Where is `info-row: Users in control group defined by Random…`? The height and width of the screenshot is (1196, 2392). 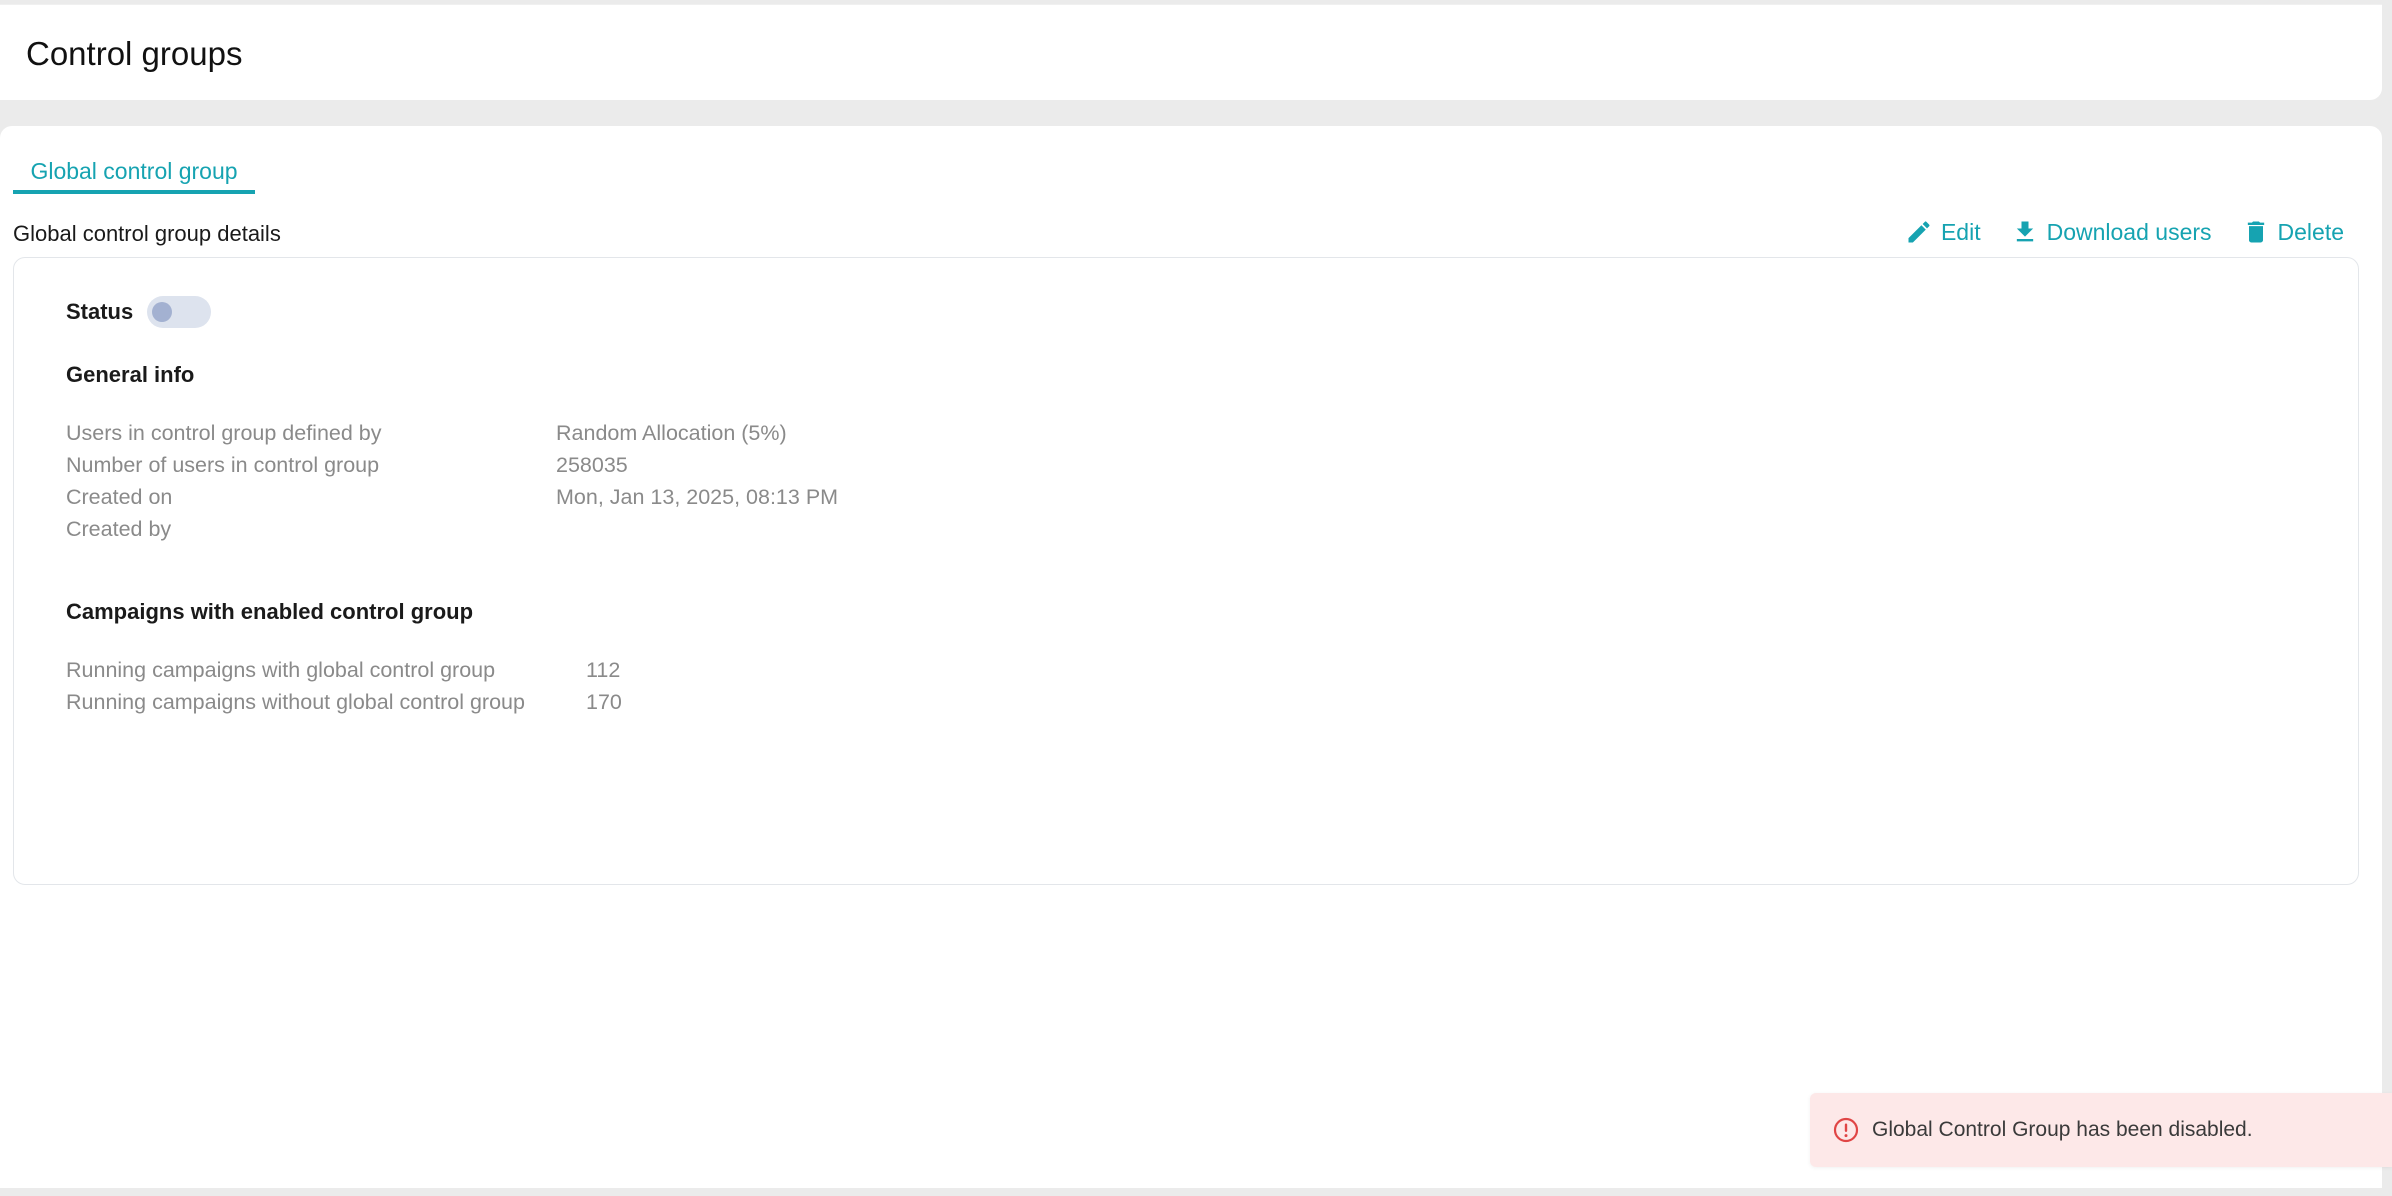 info-row: Users in control group defined by Random… is located at coordinates (452, 433).